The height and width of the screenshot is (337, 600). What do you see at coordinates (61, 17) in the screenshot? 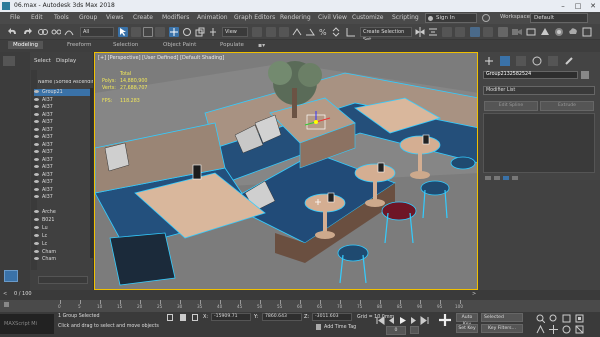
I see `menu-tools: Tools` at bounding box center [61, 17].